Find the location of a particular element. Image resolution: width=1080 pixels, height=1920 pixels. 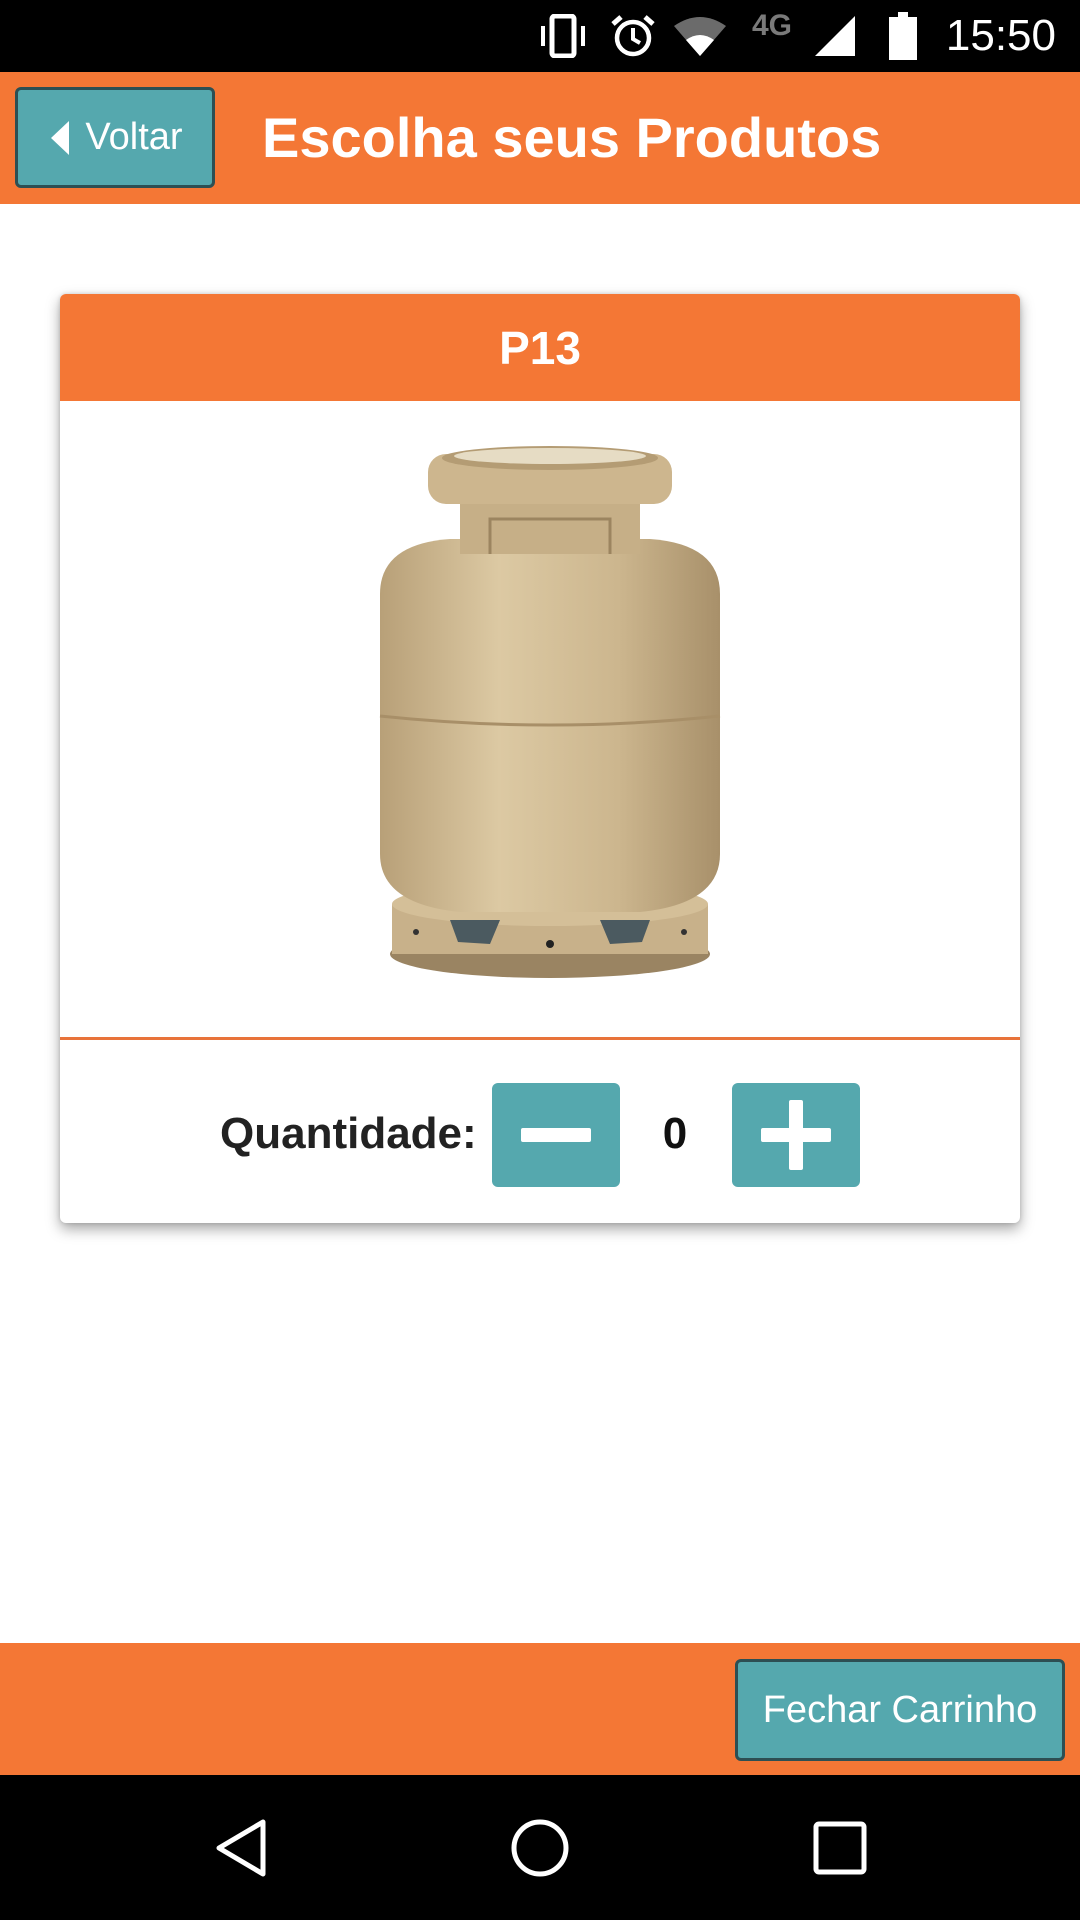

chevron-left-icon is located at coordinates (60, 137).